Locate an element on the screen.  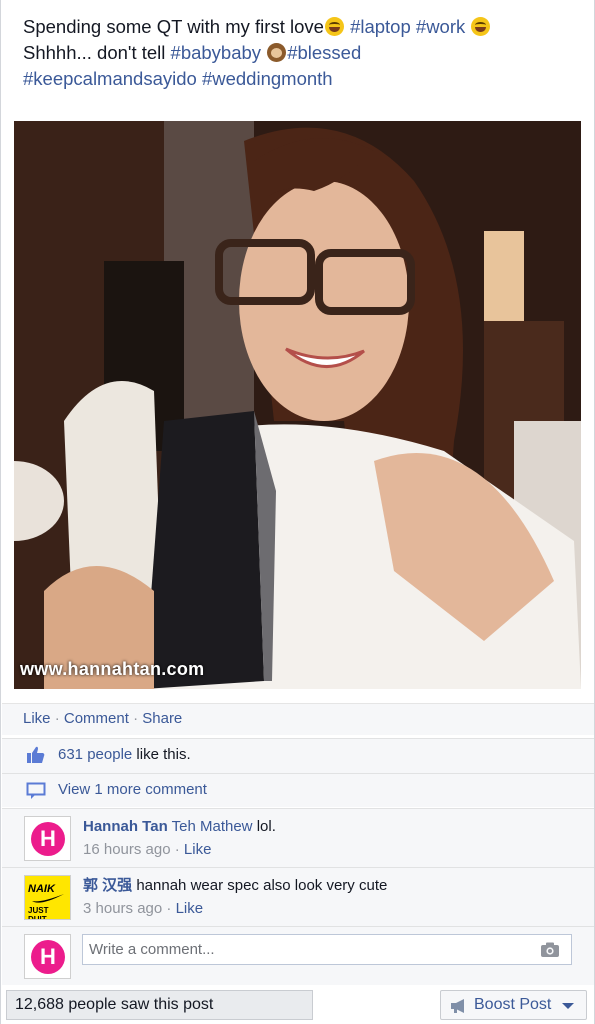
comment-time: 16 hours ago is located at coordinates (127, 849).